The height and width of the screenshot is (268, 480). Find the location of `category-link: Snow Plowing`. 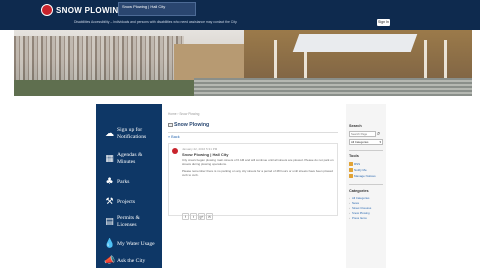

category-link: Snow Plowing is located at coordinates (359, 213).